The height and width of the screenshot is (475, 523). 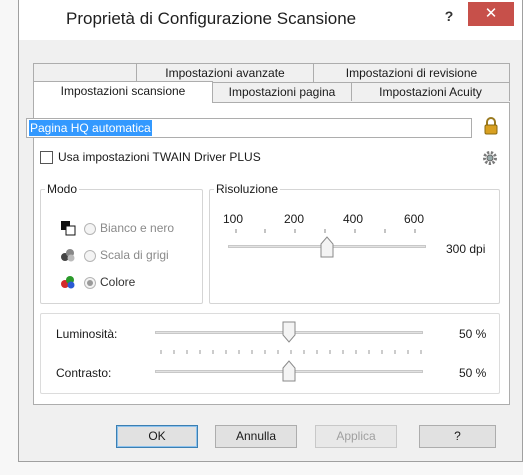 What do you see at coordinates (225, 72) in the screenshot?
I see `tab-advanced: Impostazioni avanzate` at bounding box center [225, 72].